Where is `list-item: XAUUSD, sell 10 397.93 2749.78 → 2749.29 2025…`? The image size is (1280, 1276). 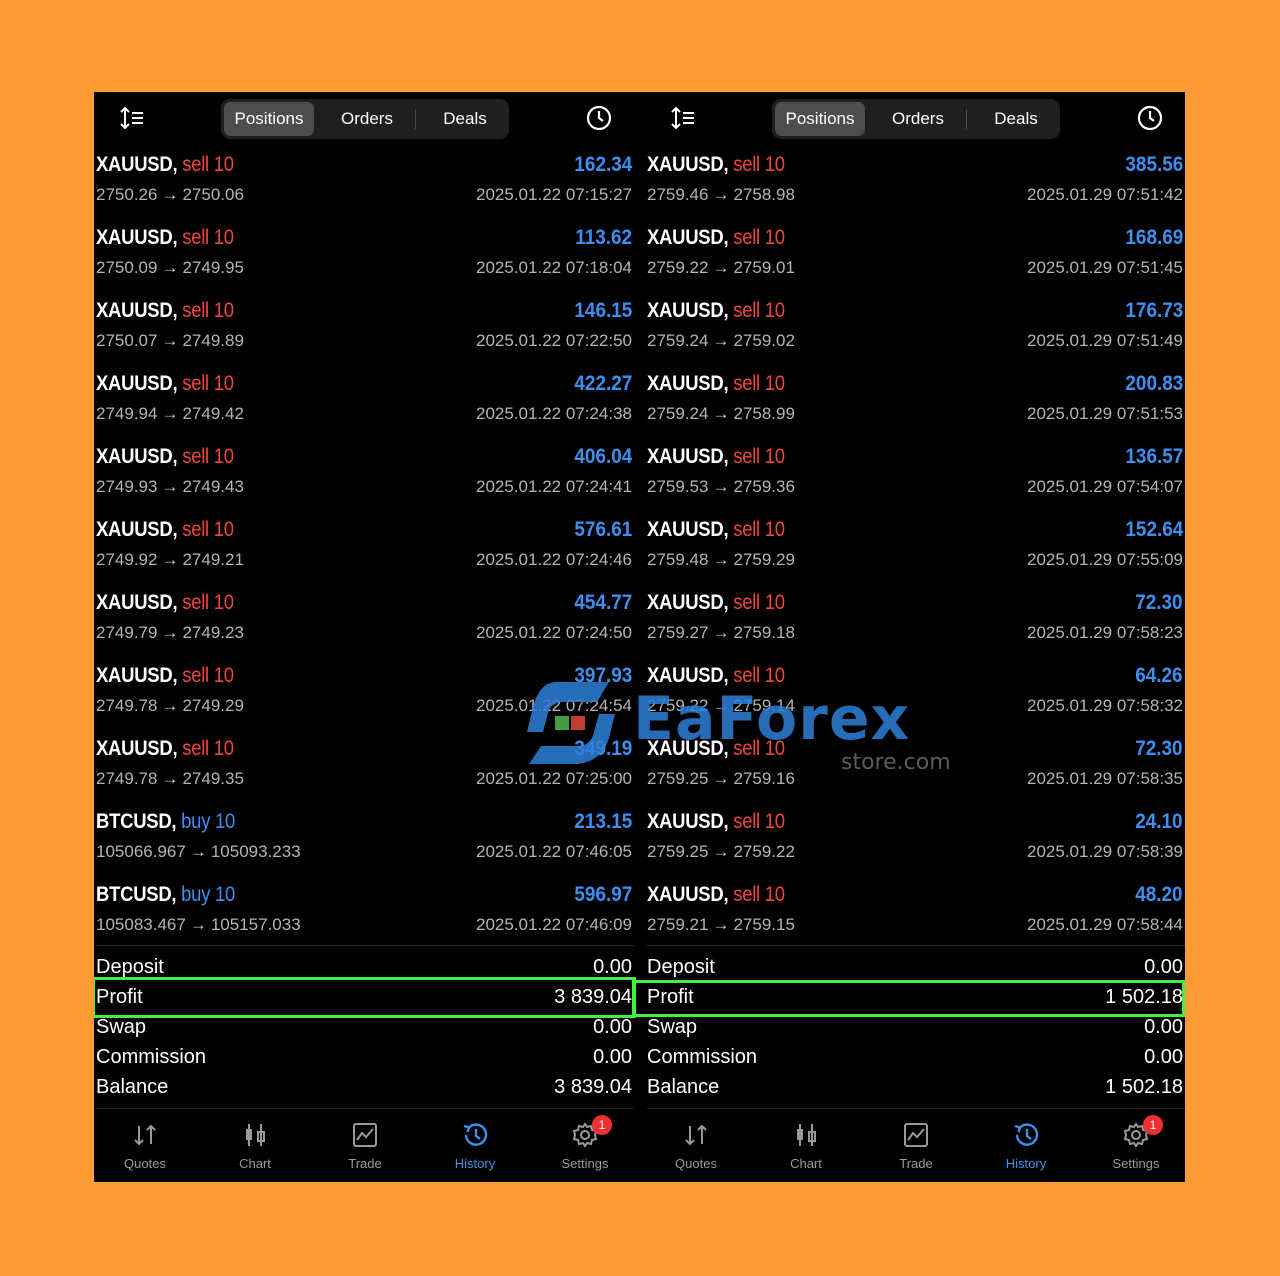 list-item: XAUUSD, sell 10 397.93 2749.78 → 2749.29 2025… is located at coordinates (365, 697).